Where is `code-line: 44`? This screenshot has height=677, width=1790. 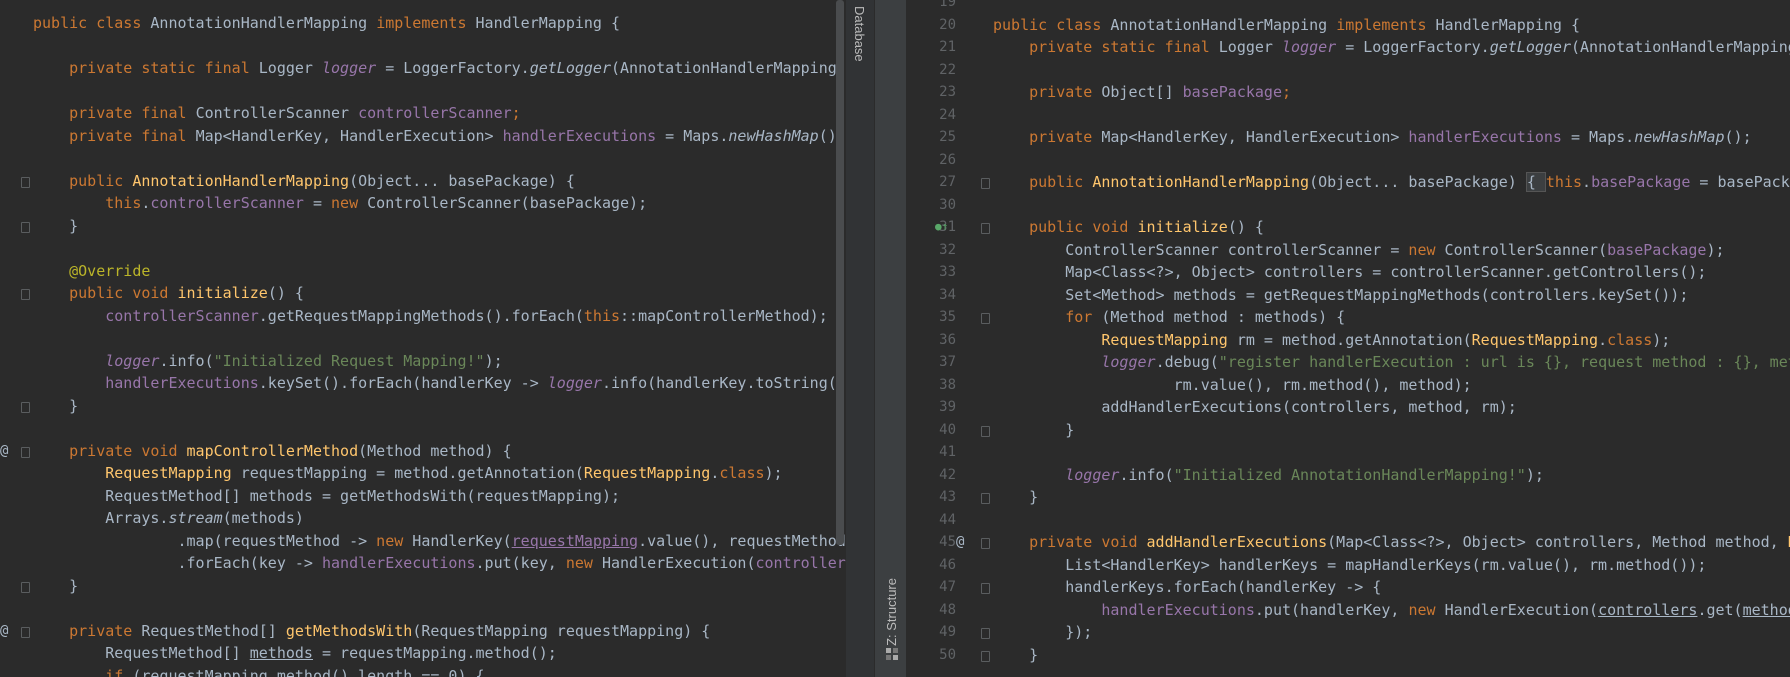 code-line: 44 is located at coordinates (1348, 520).